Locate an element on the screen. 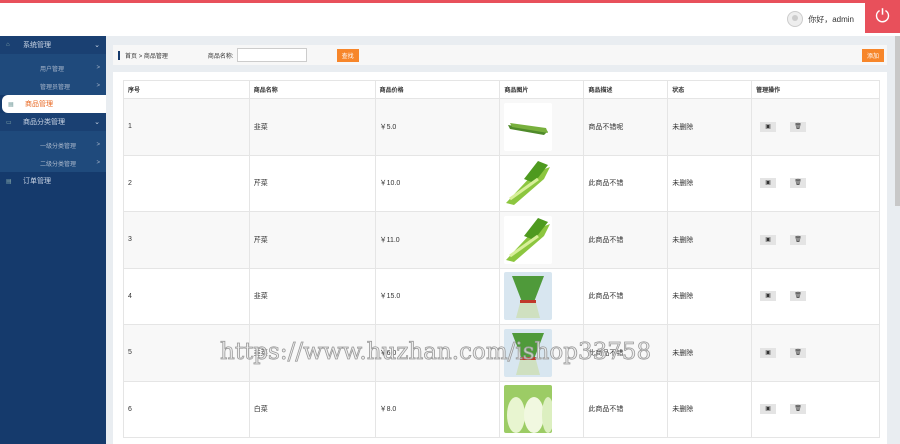 The height and width of the screenshot is (444, 900). search-button: 查找 is located at coordinates (347, 55).